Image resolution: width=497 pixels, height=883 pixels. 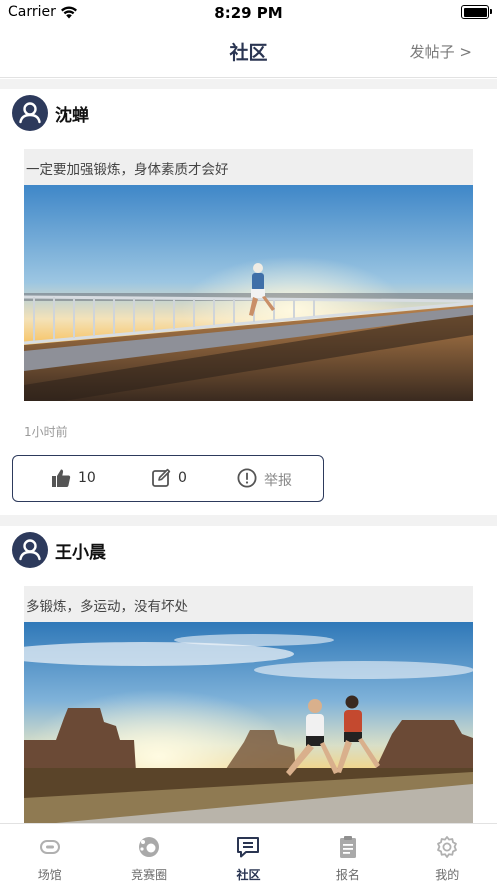 What do you see at coordinates (278, 481) in the screenshot?
I see `report-label: 举报` at bounding box center [278, 481].